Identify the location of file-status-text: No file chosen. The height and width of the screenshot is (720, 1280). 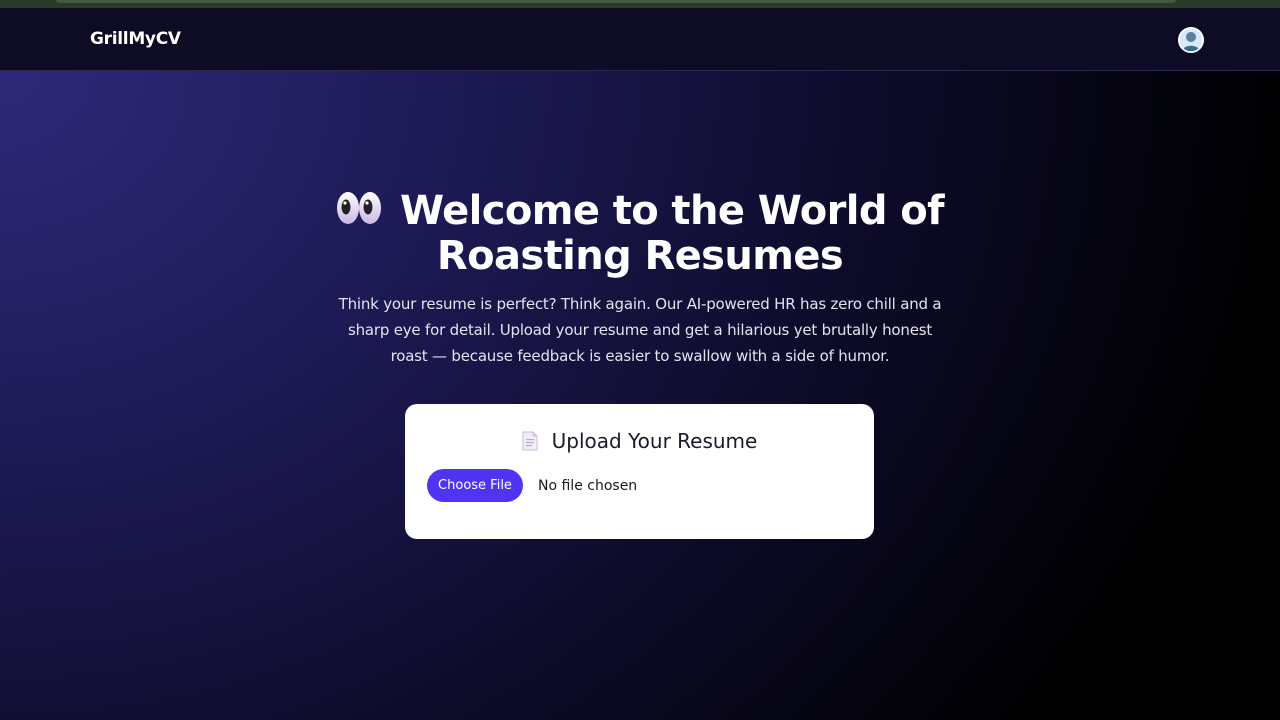
(588, 486).